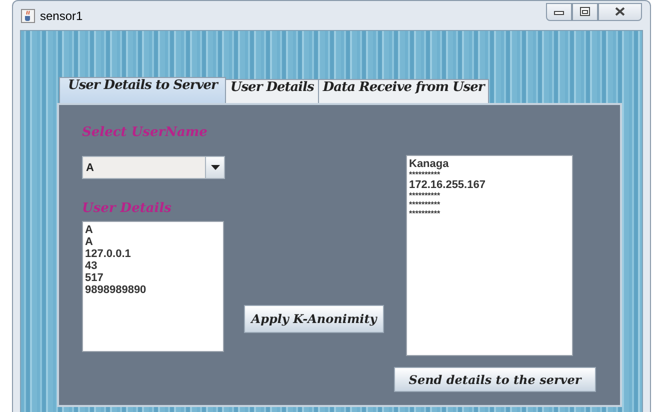 Image resolution: width=659 pixels, height=412 pixels. What do you see at coordinates (116, 290) in the screenshot?
I see `list-line: 9898989890` at bounding box center [116, 290].